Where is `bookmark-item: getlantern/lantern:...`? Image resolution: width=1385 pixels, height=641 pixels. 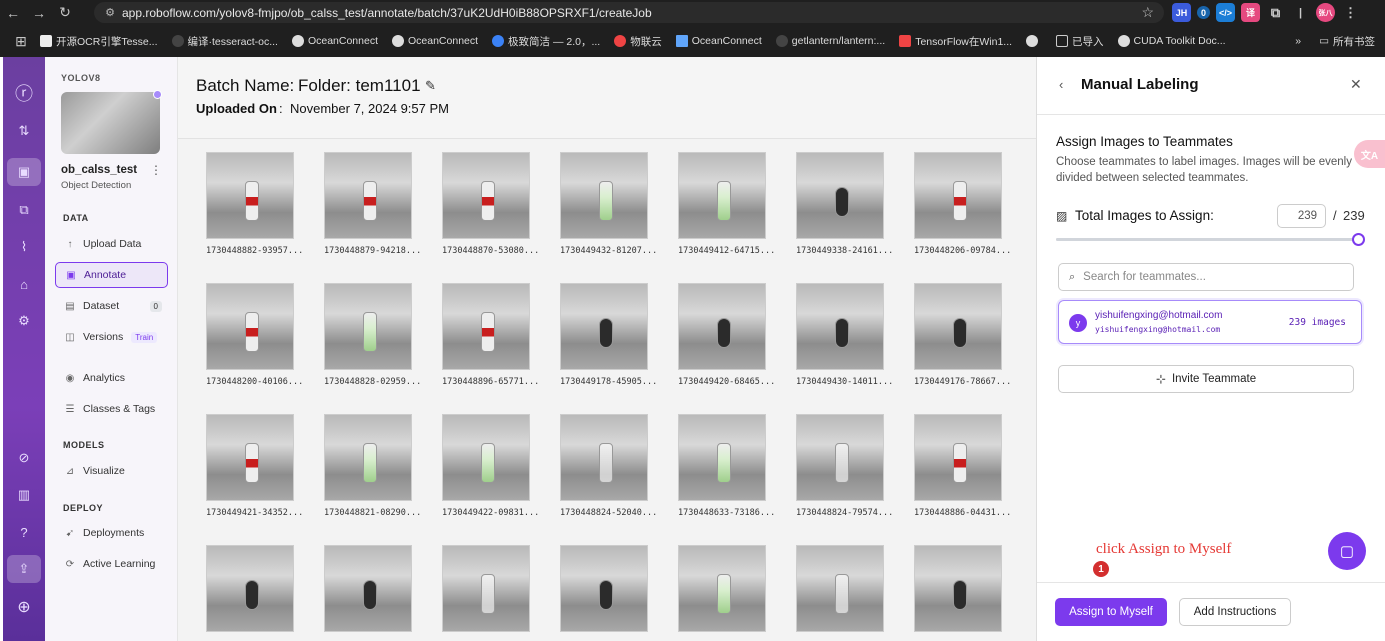 bookmark-item: getlantern/lantern:... is located at coordinates (830, 41).